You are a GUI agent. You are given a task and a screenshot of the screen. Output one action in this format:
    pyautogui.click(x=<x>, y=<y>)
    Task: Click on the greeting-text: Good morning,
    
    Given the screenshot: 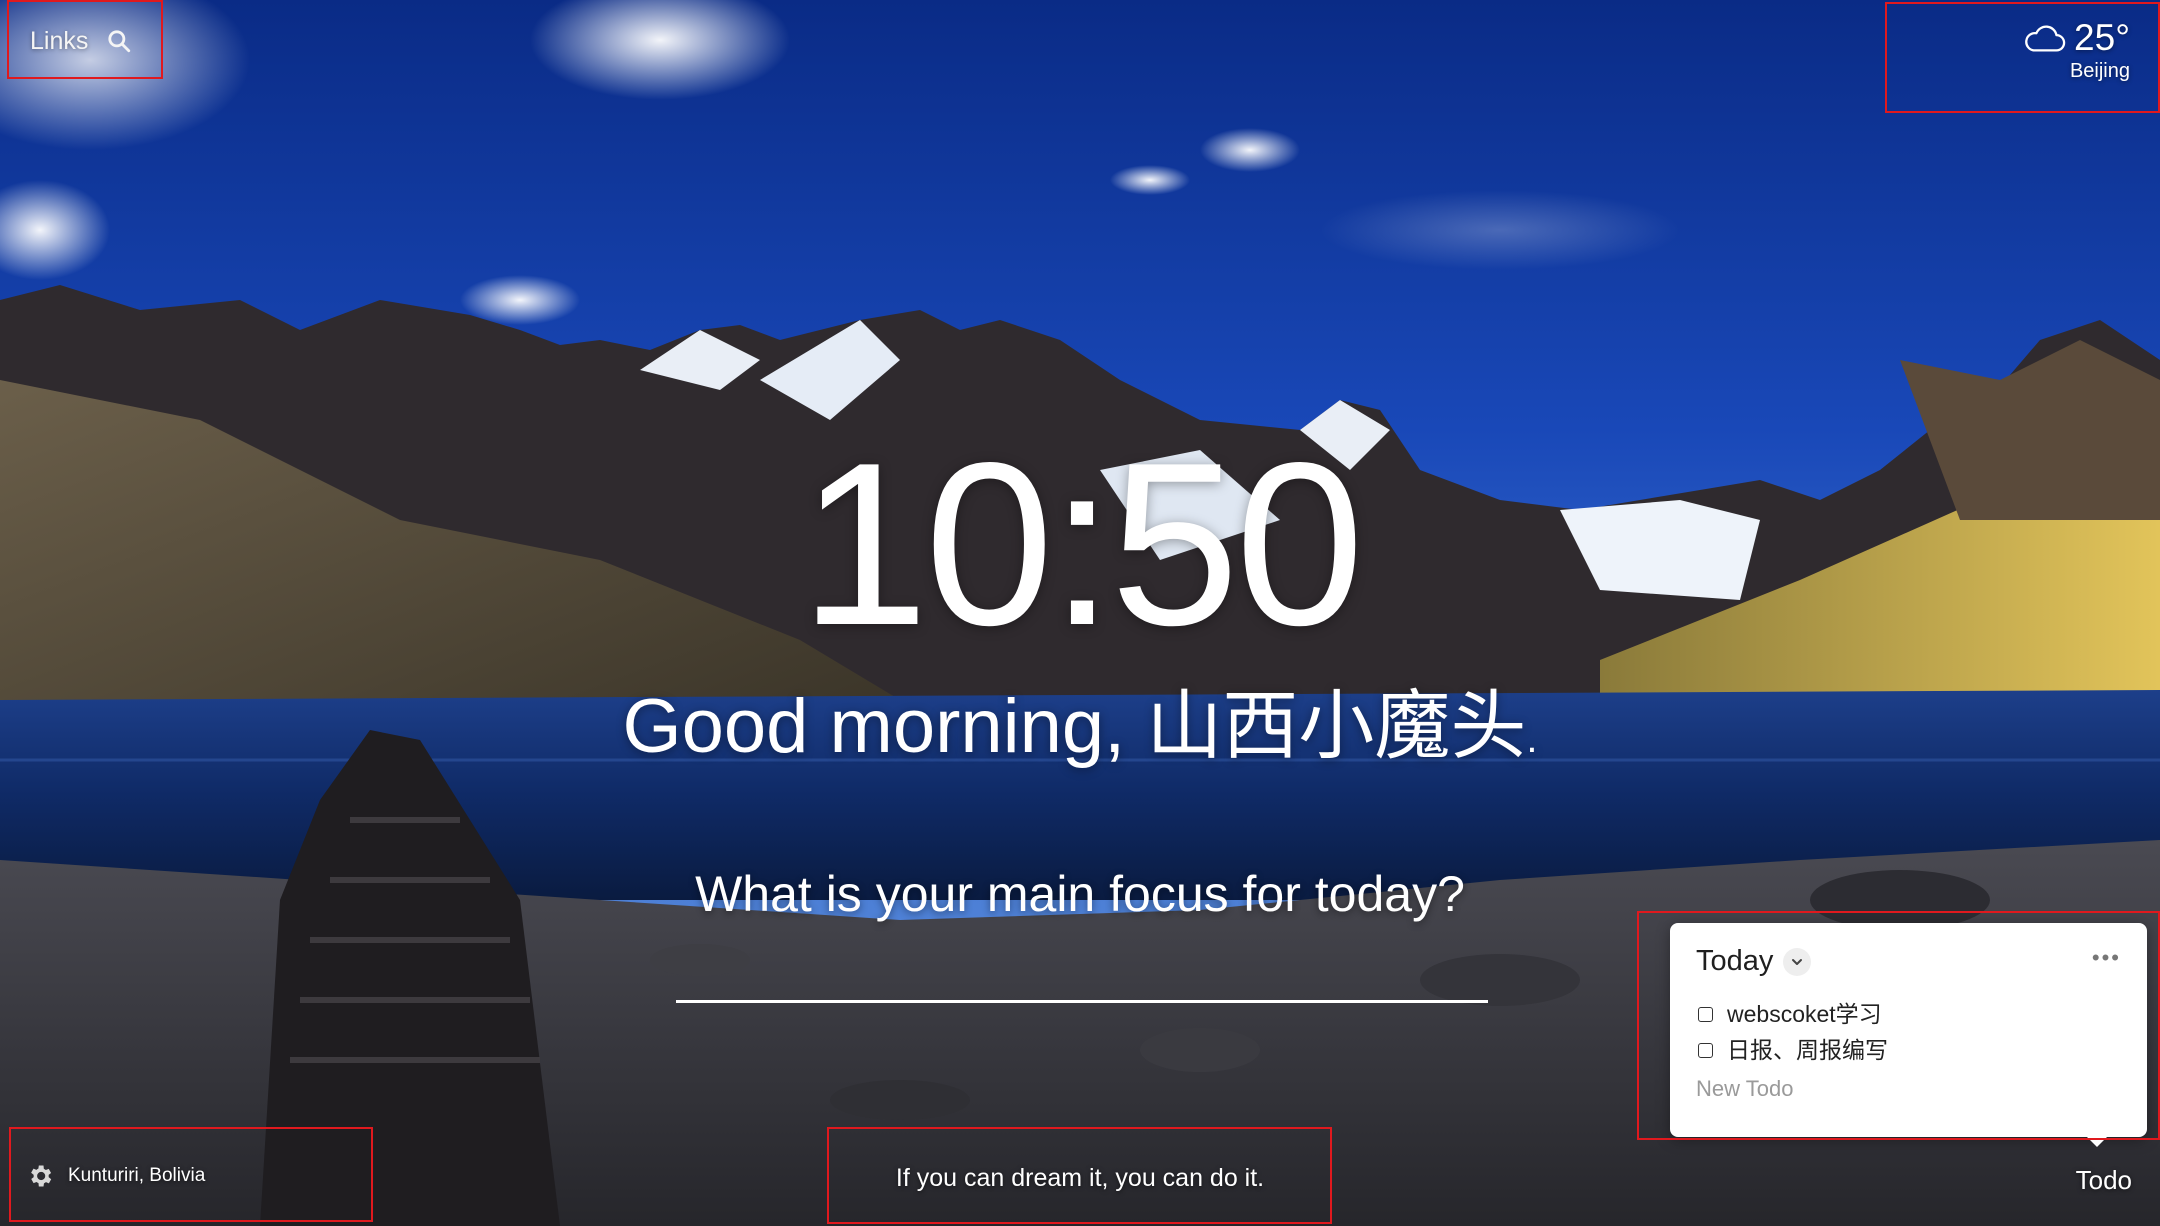 What is the action you would take?
    pyautogui.click(x=884, y=726)
    